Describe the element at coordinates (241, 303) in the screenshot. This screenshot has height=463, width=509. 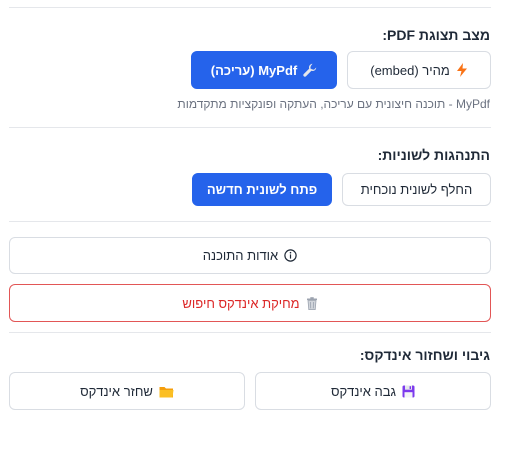
I see `delete-search-index-label: מחיקת אינדקס חיפוש` at that location.